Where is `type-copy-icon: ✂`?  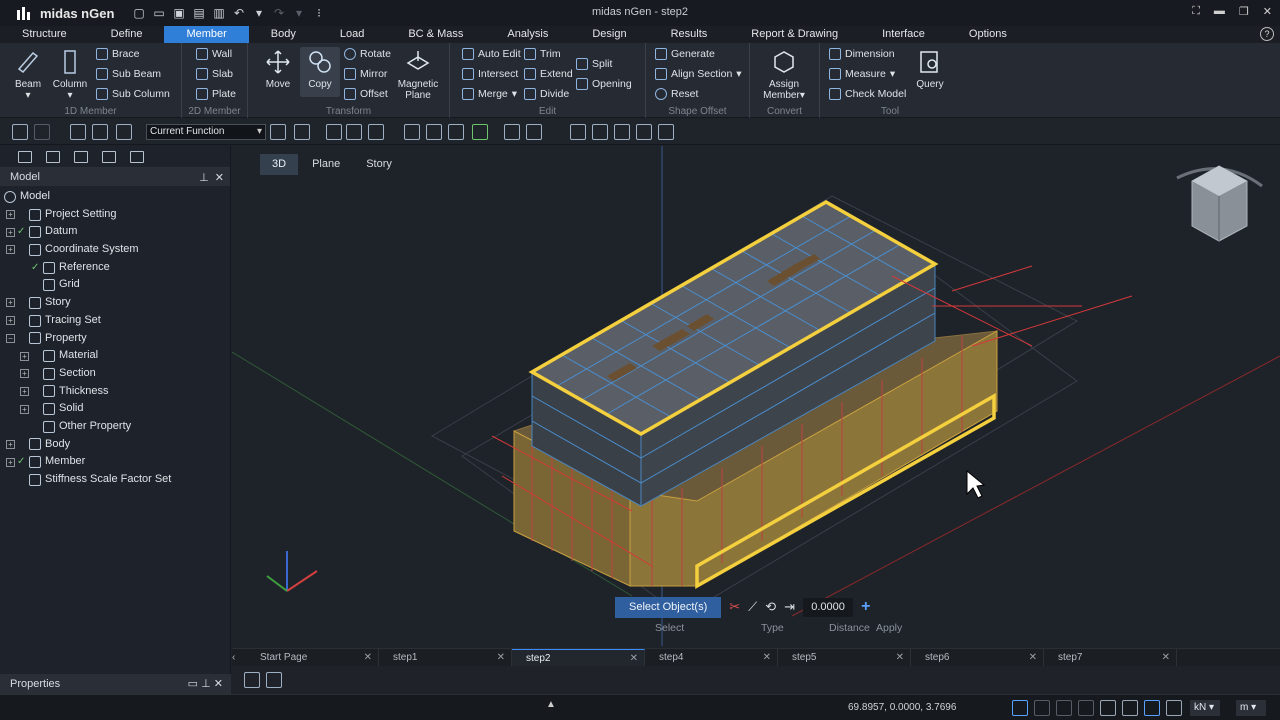
type-copy-icon: ✂ is located at coordinates (734, 607).